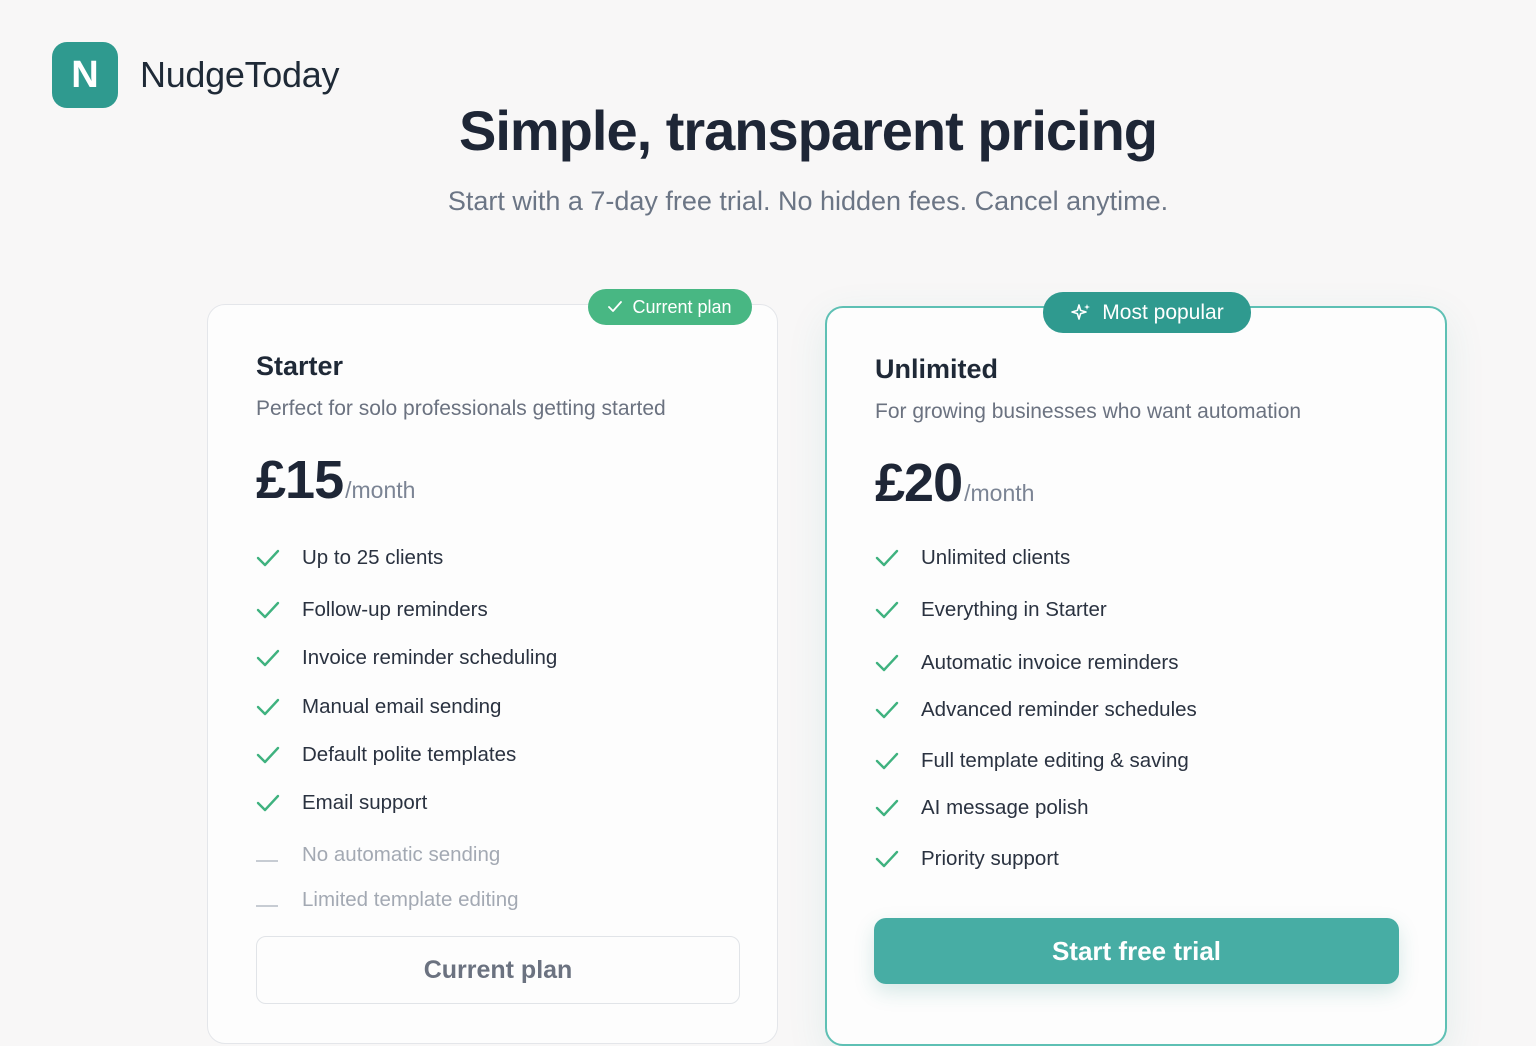 This screenshot has width=1536, height=1046. Describe the element at coordinates (395, 609) in the screenshot. I see `feature-label: Follow-up reminders` at that location.